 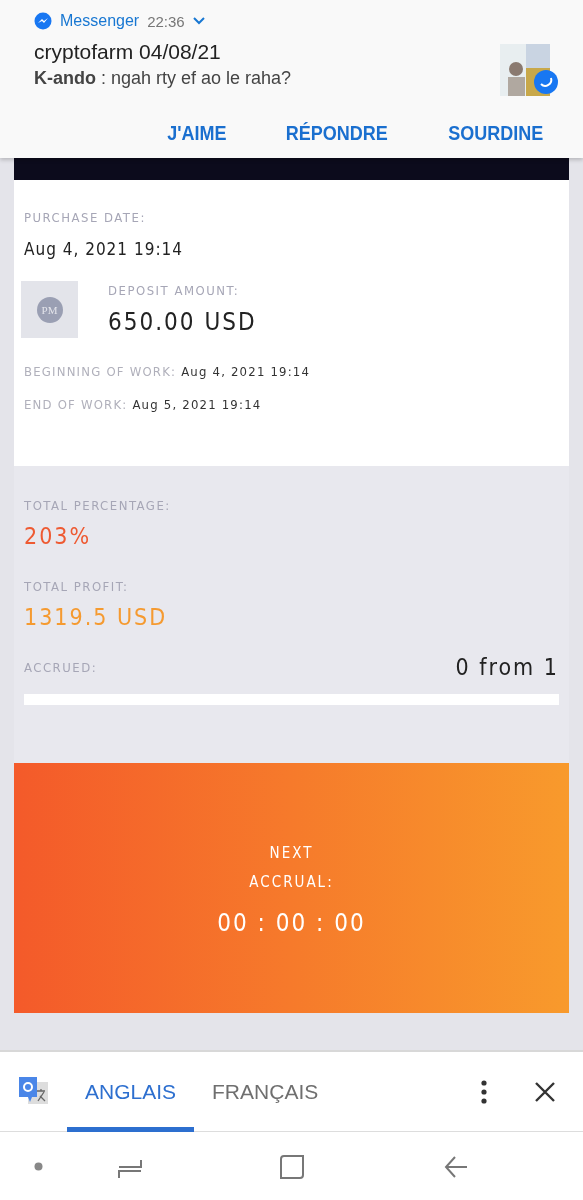 What do you see at coordinates (174, 290) in the screenshot?
I see `field-label: DEPOSIT AMOUNT:` at bounding box center [174, 290].